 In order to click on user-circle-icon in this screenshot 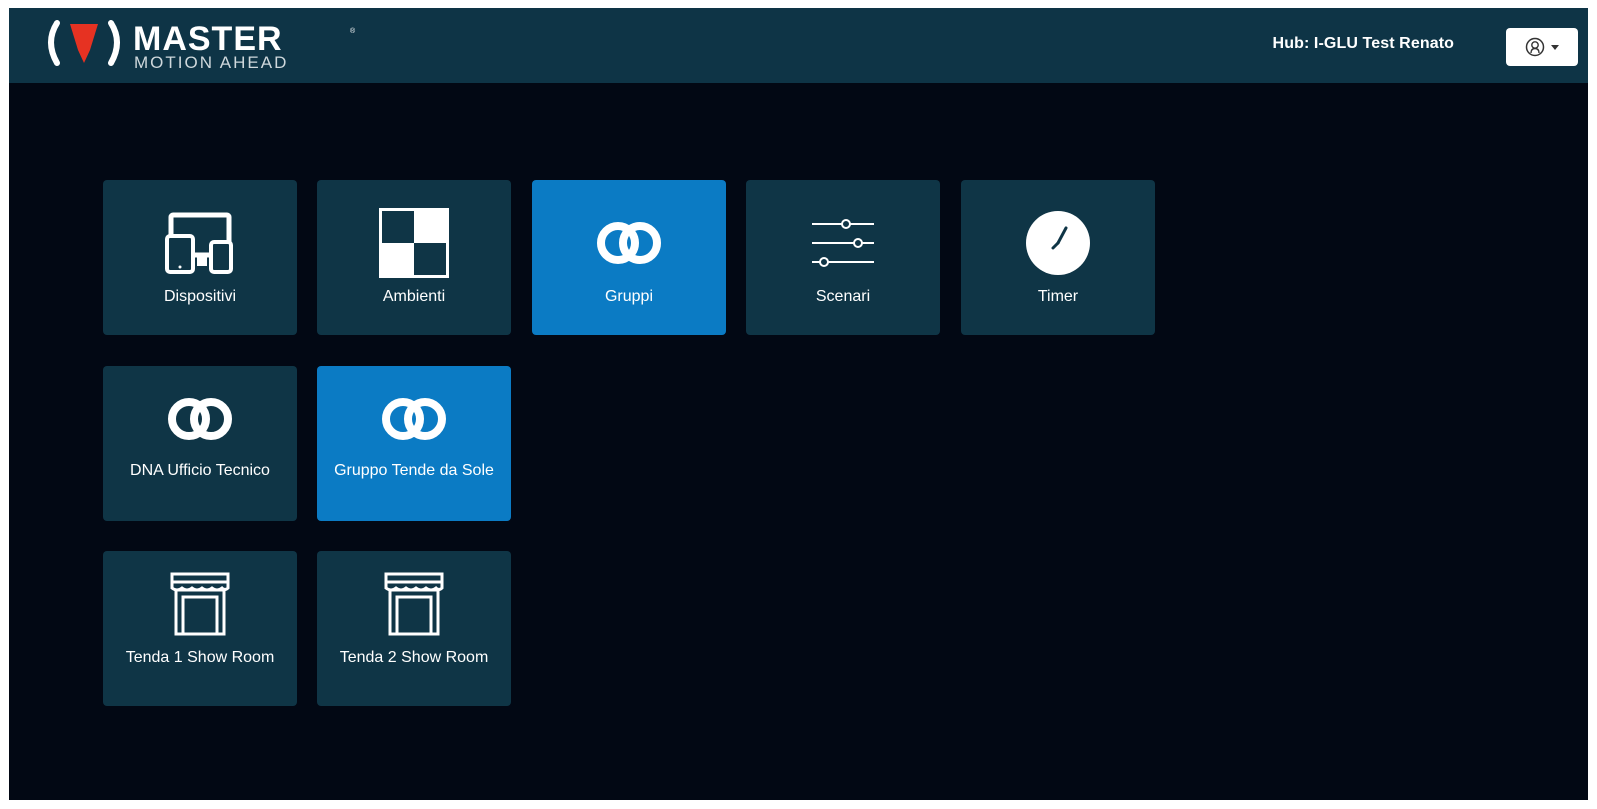, I will do `click(1535, 47)`.